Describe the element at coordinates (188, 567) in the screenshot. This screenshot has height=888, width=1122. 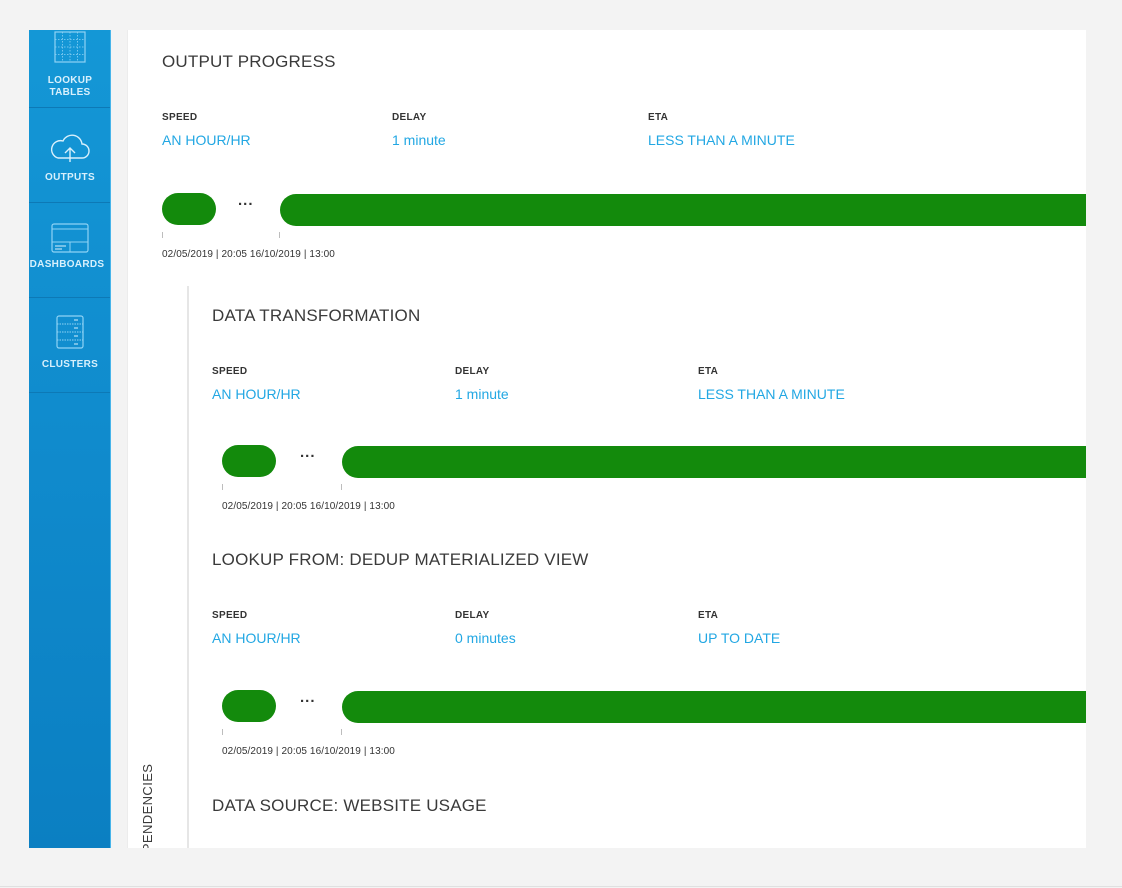
I see `dependencies-divider` at that location.